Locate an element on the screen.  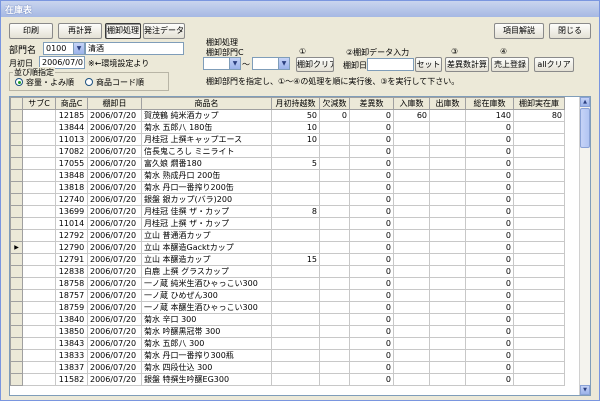
table-row: ▶ 12790 2006/07/20 立山 本醸造Gacktカップ 0 0 is located at coordinates (287, 247).